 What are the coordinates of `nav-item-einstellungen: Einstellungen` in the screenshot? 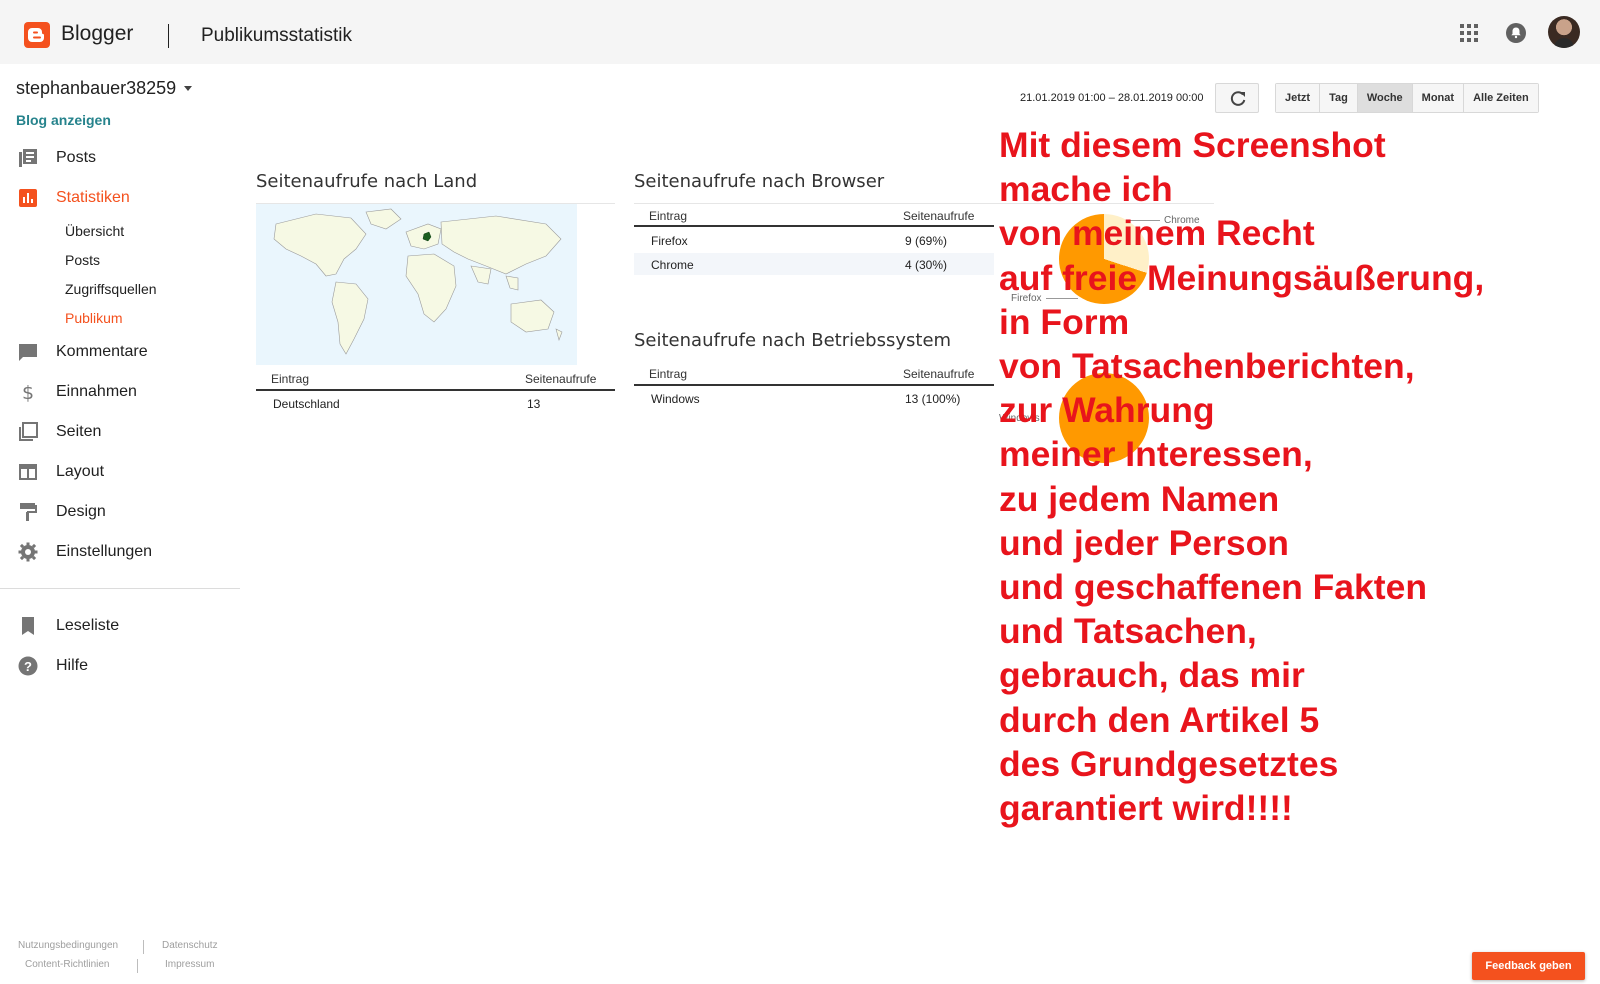 It's located at (120, 552).